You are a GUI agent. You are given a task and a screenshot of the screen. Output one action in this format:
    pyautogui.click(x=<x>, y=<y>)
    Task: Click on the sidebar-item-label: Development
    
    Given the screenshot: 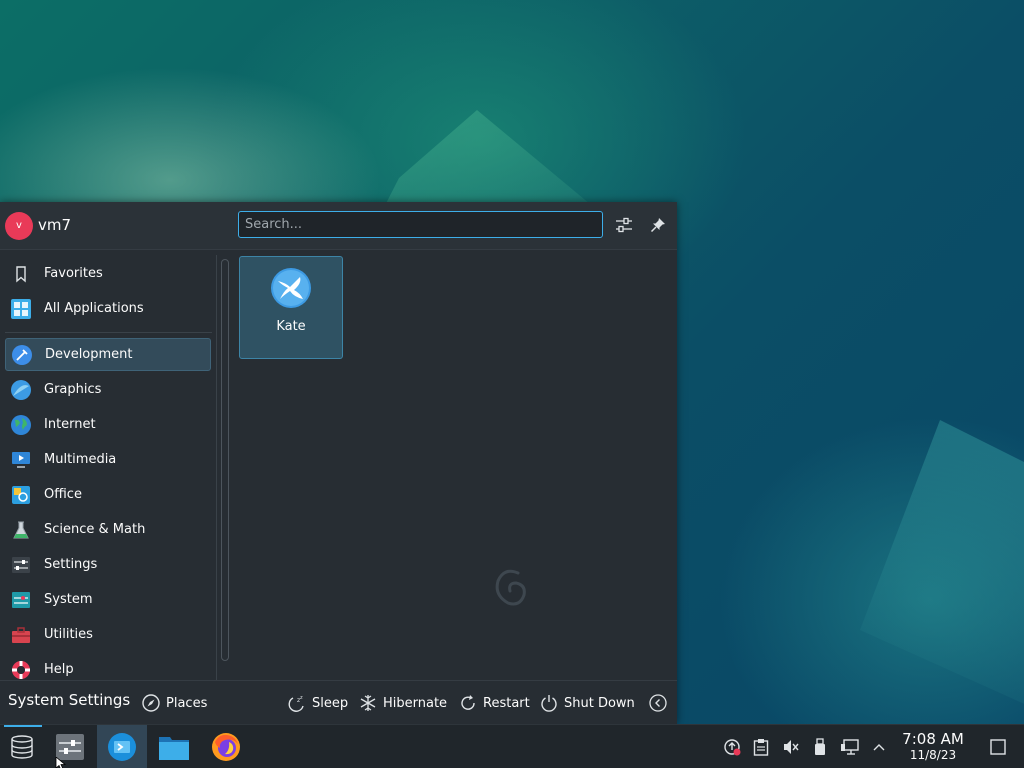 What is the action you would take?
    pyautogui.click(x=89, y=354)
    